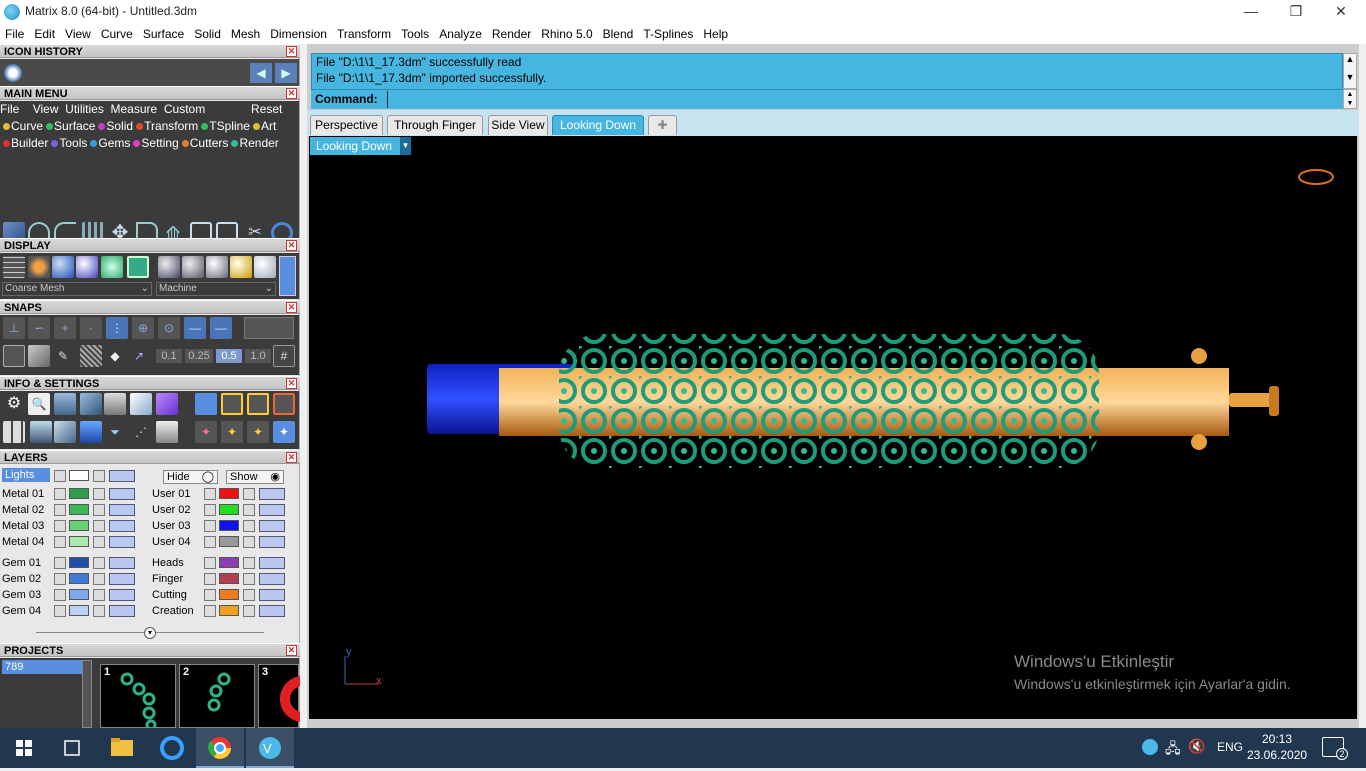 The width and height of the screenshot is (1366, 771). What do you see at coordinates (167, 404) in the screenshot?
I see `gem-cube-icon` at bounding box center [167, 404].